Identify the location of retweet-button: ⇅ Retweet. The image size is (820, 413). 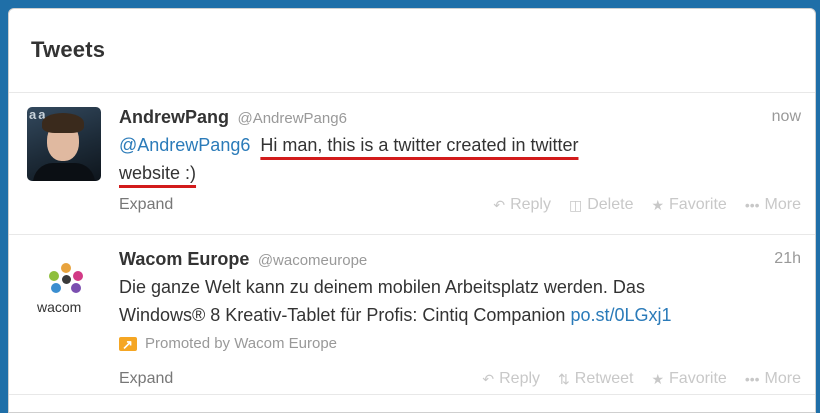
(595, 379).